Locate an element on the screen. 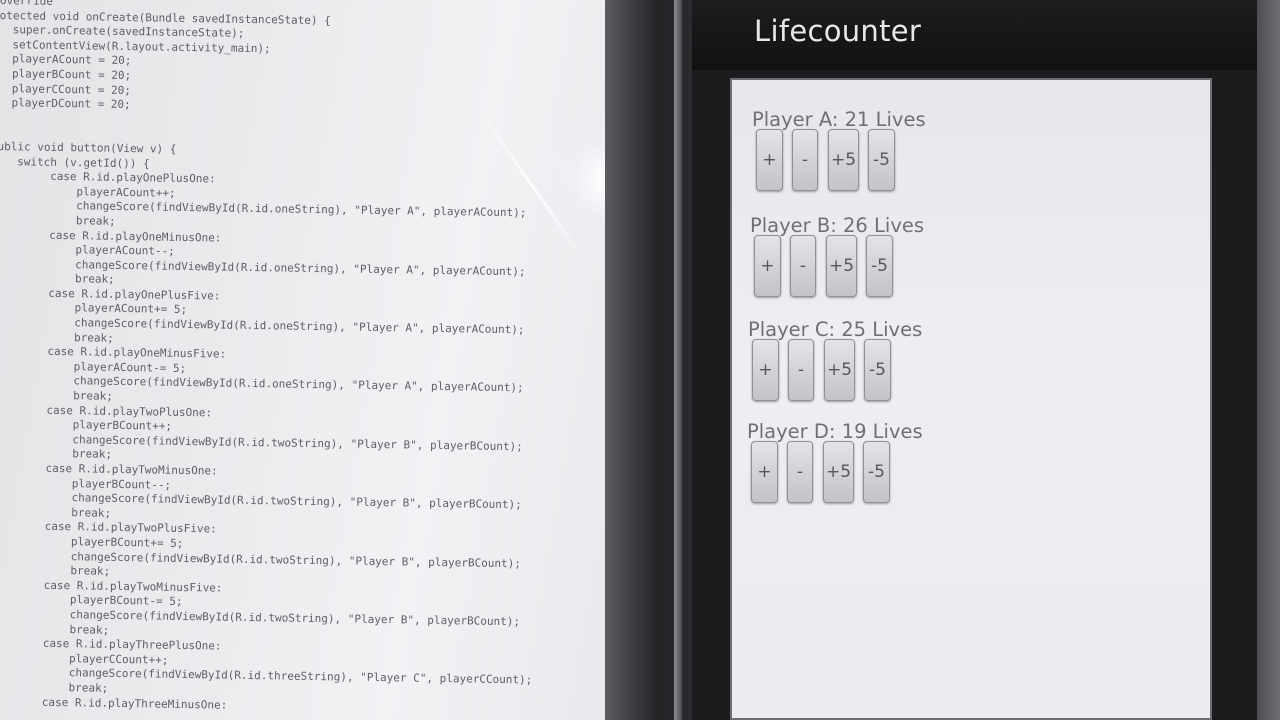 This screenshot has width=1280, height=720. player-d-panel: Player D: 19 Lives + - +5 -5 is located at coordinates (917, 461).